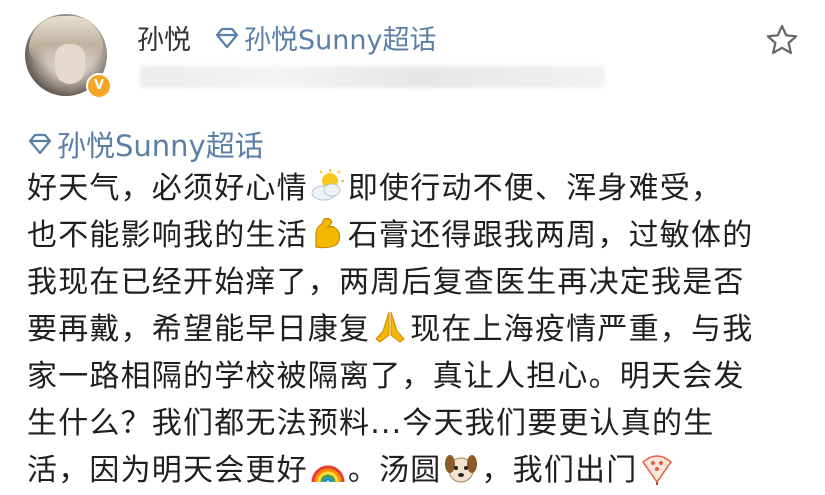  Describe the element at coordinates (559, 470) in the screenshot. I see `content-text: ，我们出门` at that location.